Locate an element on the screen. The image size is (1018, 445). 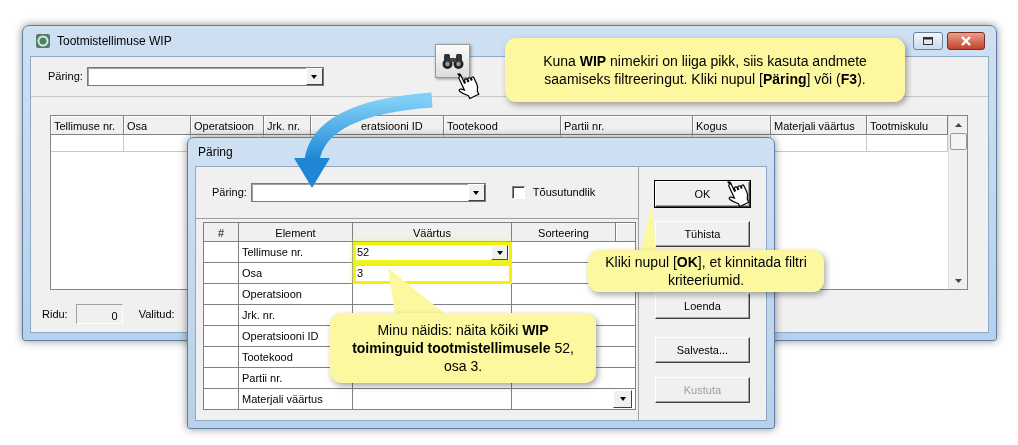
dropdown-field: 52 is located at coordinates (432, 252).